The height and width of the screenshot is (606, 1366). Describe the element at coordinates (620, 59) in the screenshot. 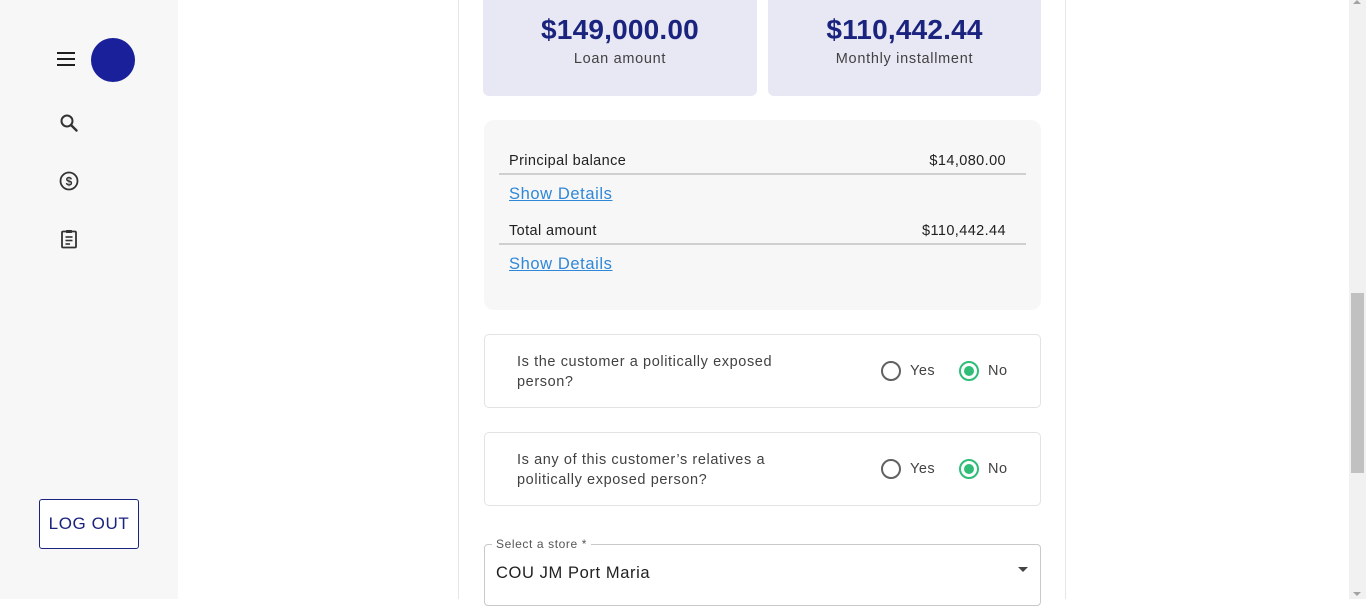

I see `loan-amount-label: Loan amount` at that location.